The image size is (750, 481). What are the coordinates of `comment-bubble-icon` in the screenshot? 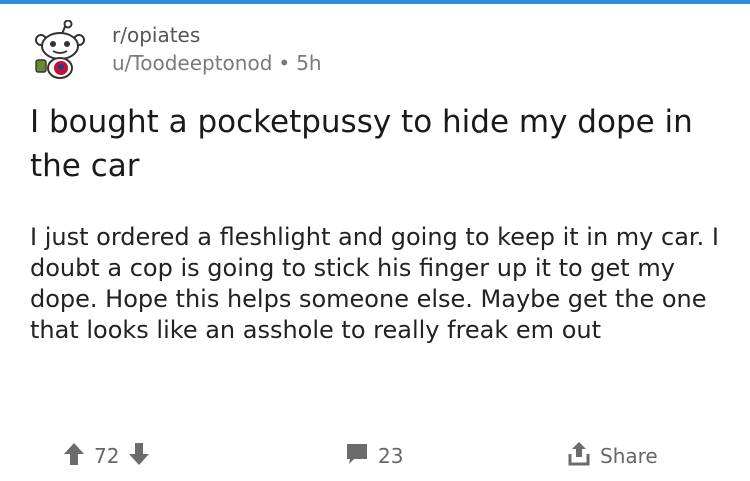 It's located at (357, 456).